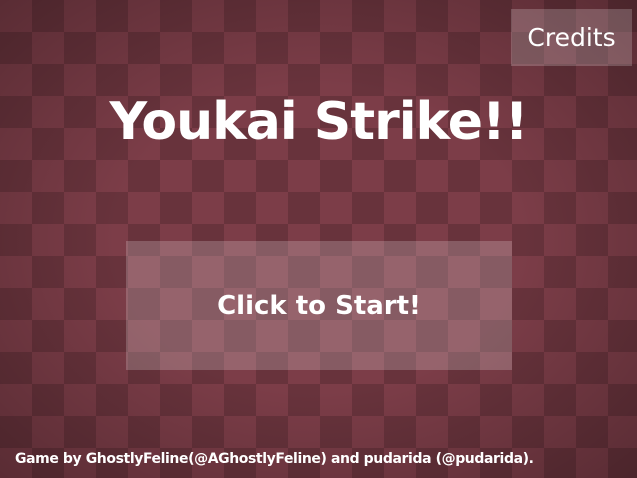 This screenshot has width=637, height=478. Describe the element at coordinates (319, 122) in the screenshot. I see `game-title: Youkai Strike!!` at that location.